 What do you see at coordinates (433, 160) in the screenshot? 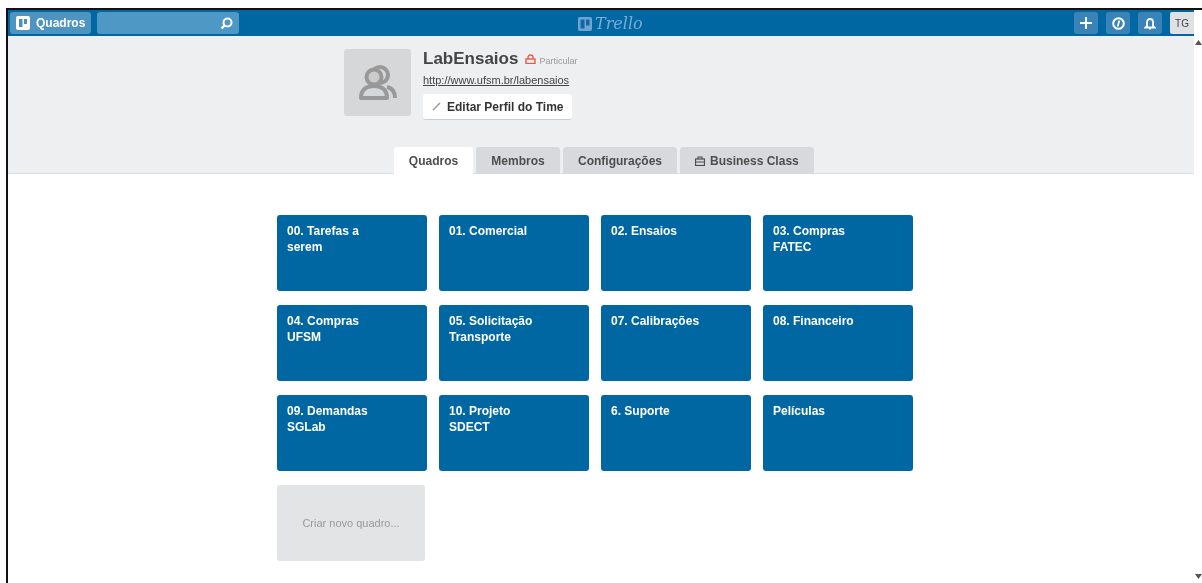
I see `tab: Quadros` at bounding box center [433, 160].